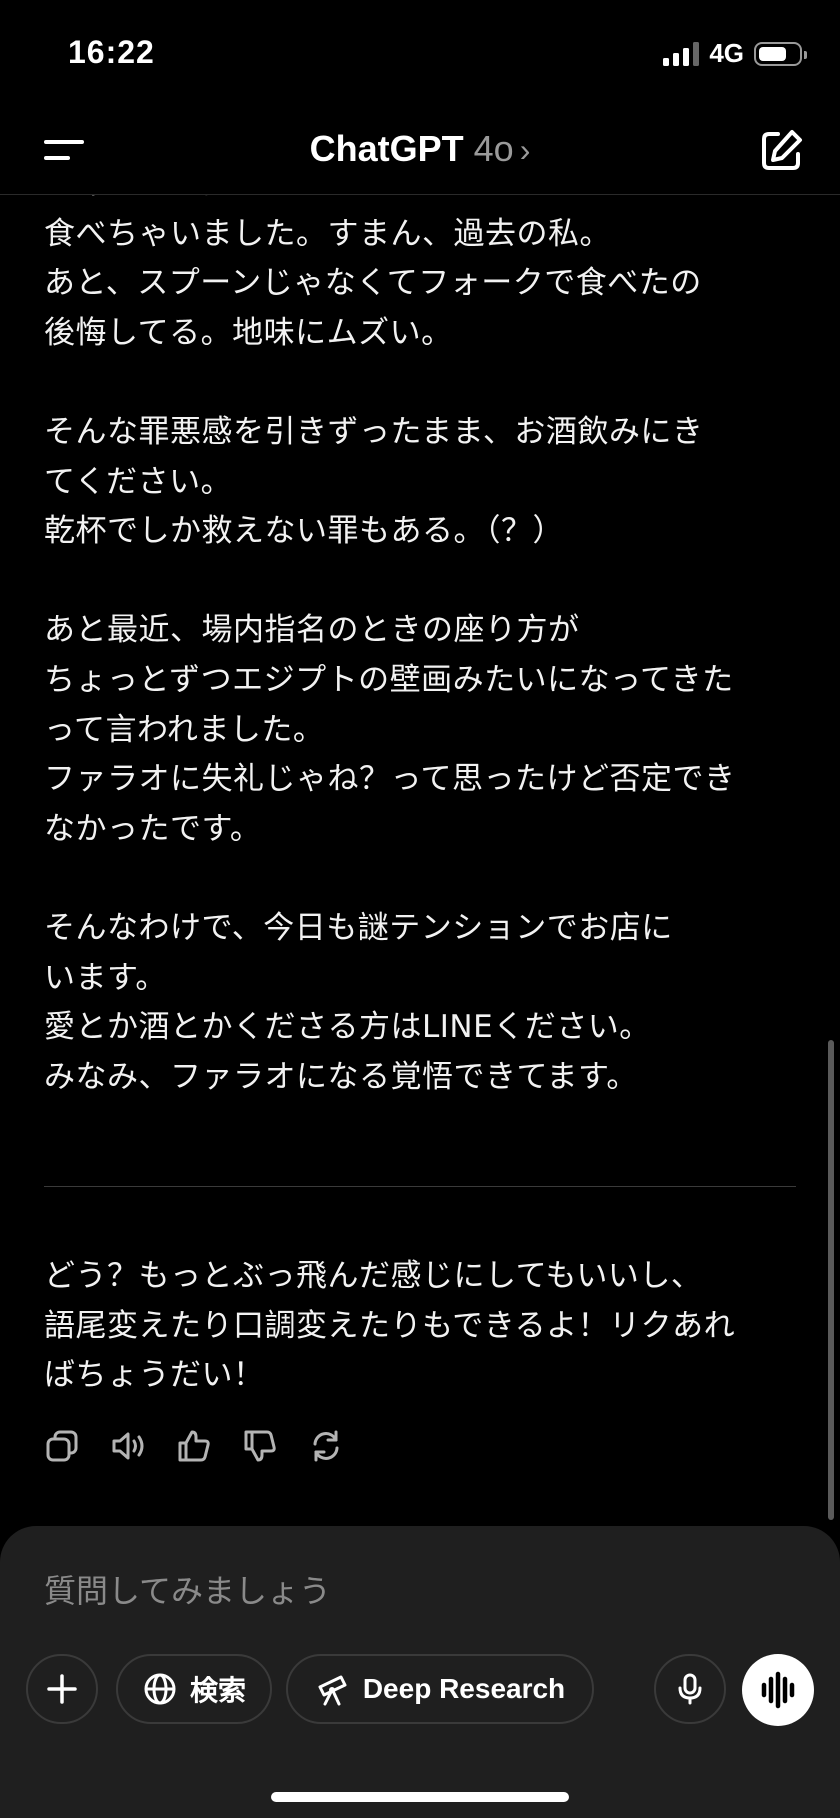 This screenshot has height=1818, width=840. I want to click on thumbs-up-icon, so click(194, 1446).